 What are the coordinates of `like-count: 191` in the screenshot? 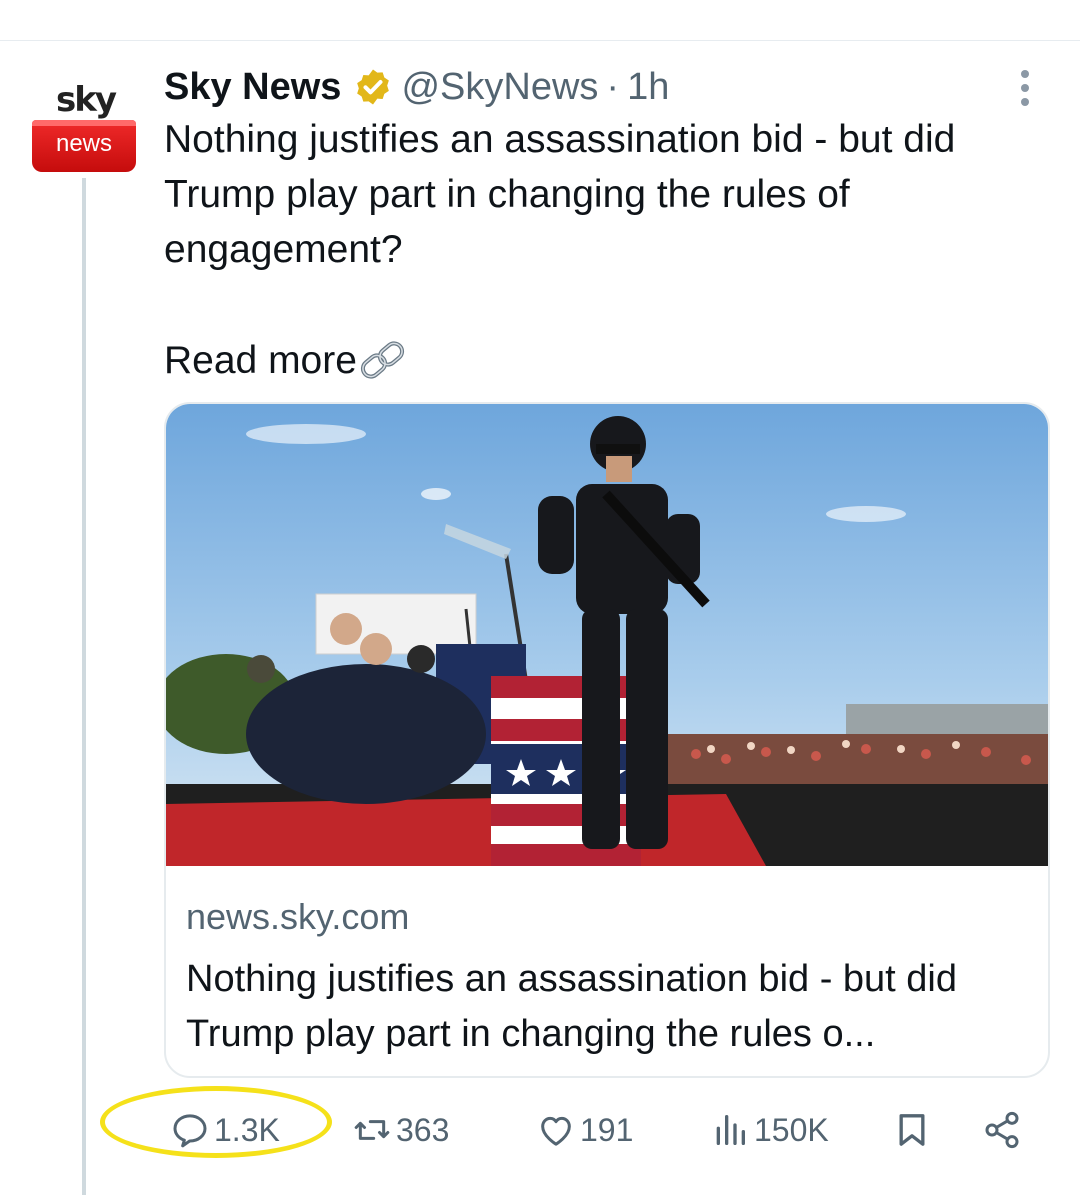 It's located at (607, 1129).